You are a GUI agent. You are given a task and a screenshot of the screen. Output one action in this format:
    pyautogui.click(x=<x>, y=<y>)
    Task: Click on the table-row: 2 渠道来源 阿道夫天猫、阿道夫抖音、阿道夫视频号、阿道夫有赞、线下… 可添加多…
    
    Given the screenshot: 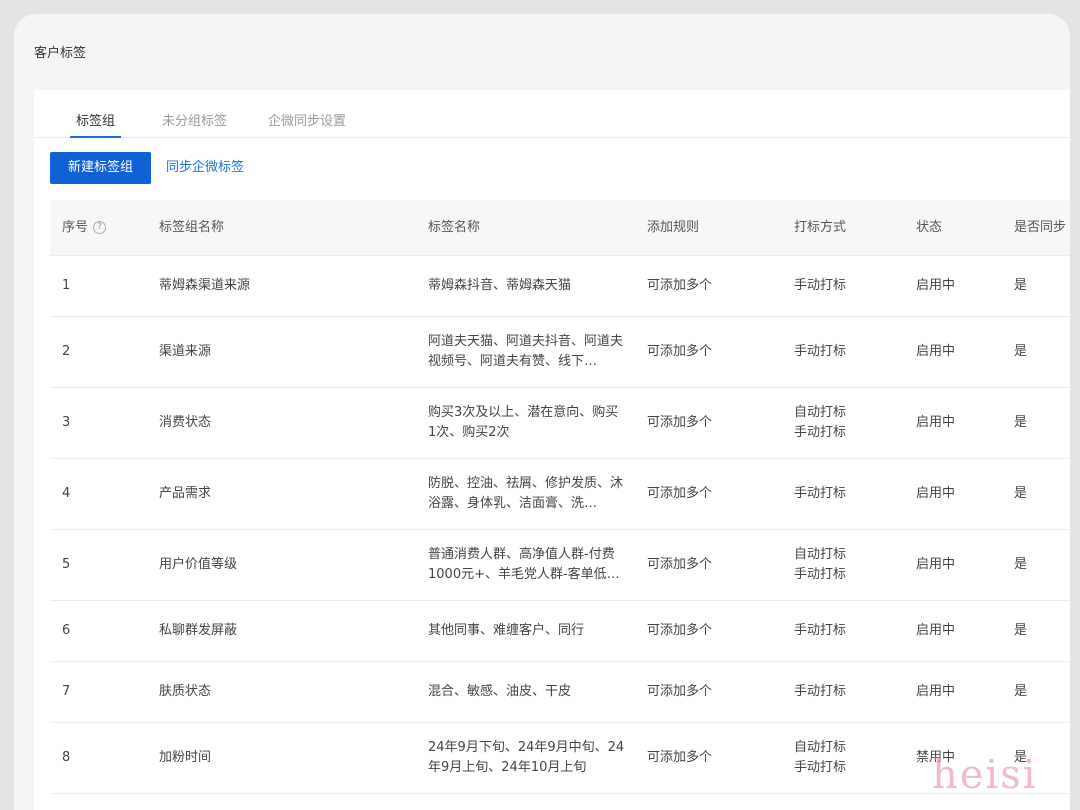 What is the action you would take?
    pyautogui.click(x=560, y=352)
    